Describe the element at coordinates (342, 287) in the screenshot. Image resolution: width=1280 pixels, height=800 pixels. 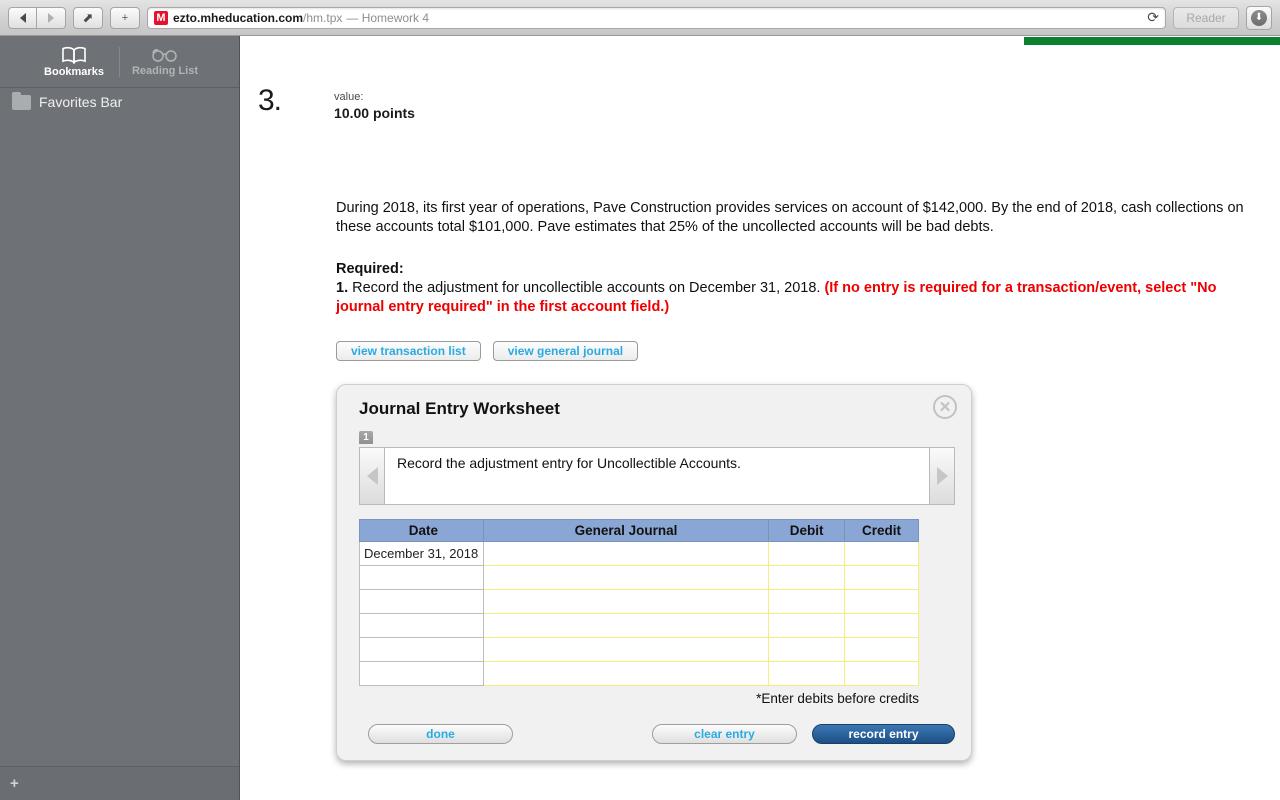
I see `required-number: 1.` at that location.